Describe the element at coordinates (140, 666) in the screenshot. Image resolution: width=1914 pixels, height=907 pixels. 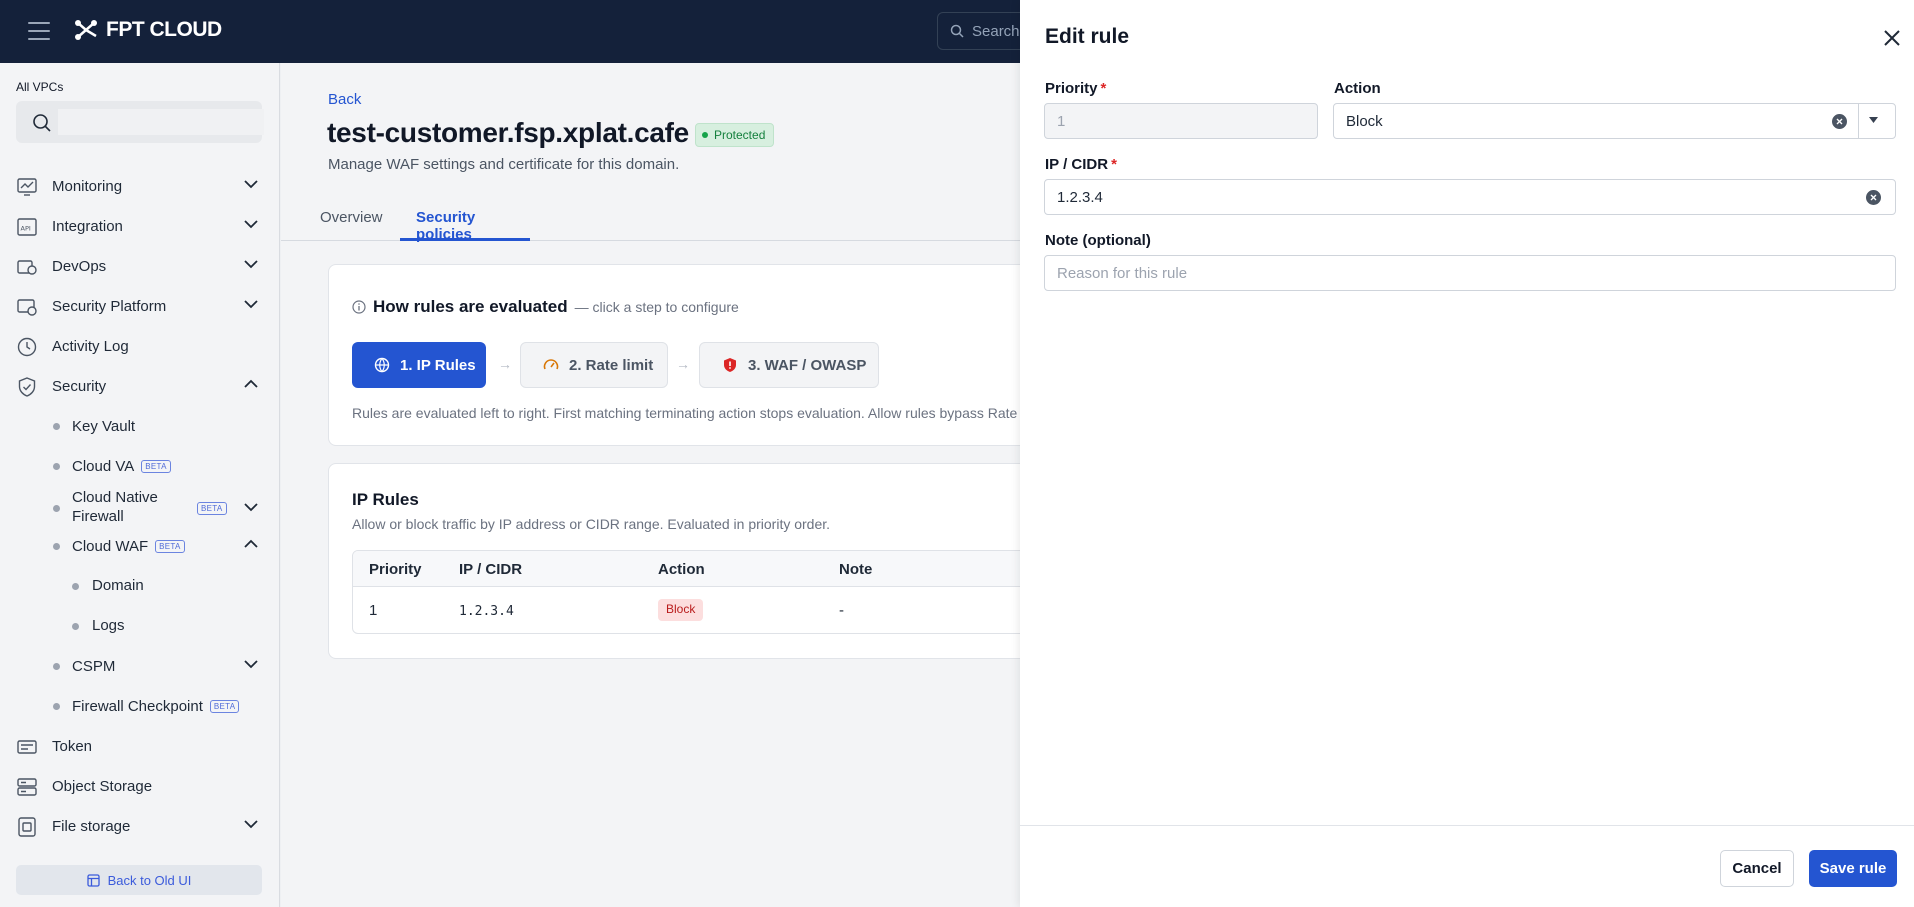
I see `sidebar-item-cspm: CSPM` at that location.